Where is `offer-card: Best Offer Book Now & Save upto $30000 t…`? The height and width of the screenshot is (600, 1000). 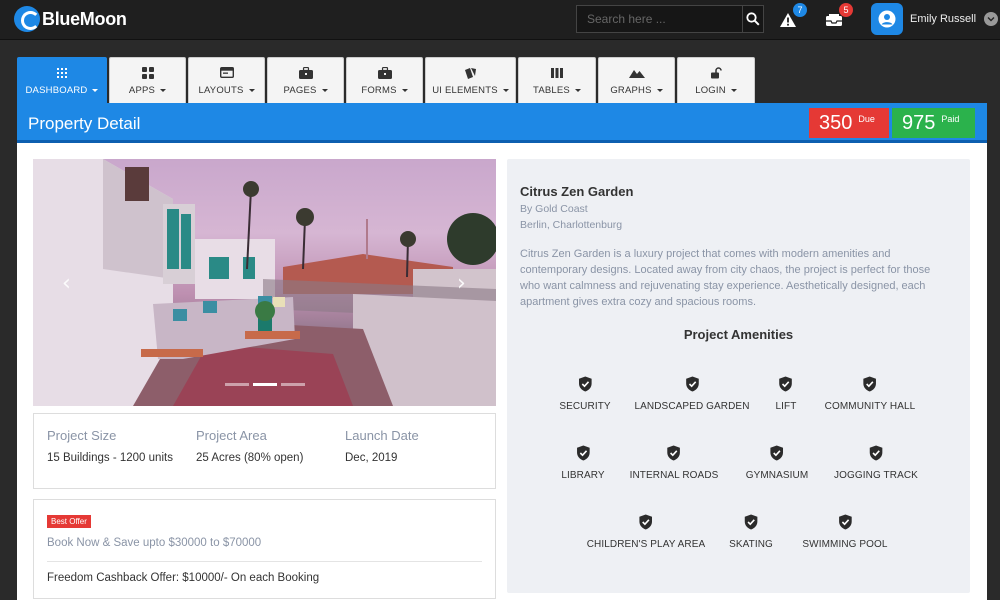 offer-card: Best Offer Book Now & Save upto $30000 t… is located at coordinates (264, 549).